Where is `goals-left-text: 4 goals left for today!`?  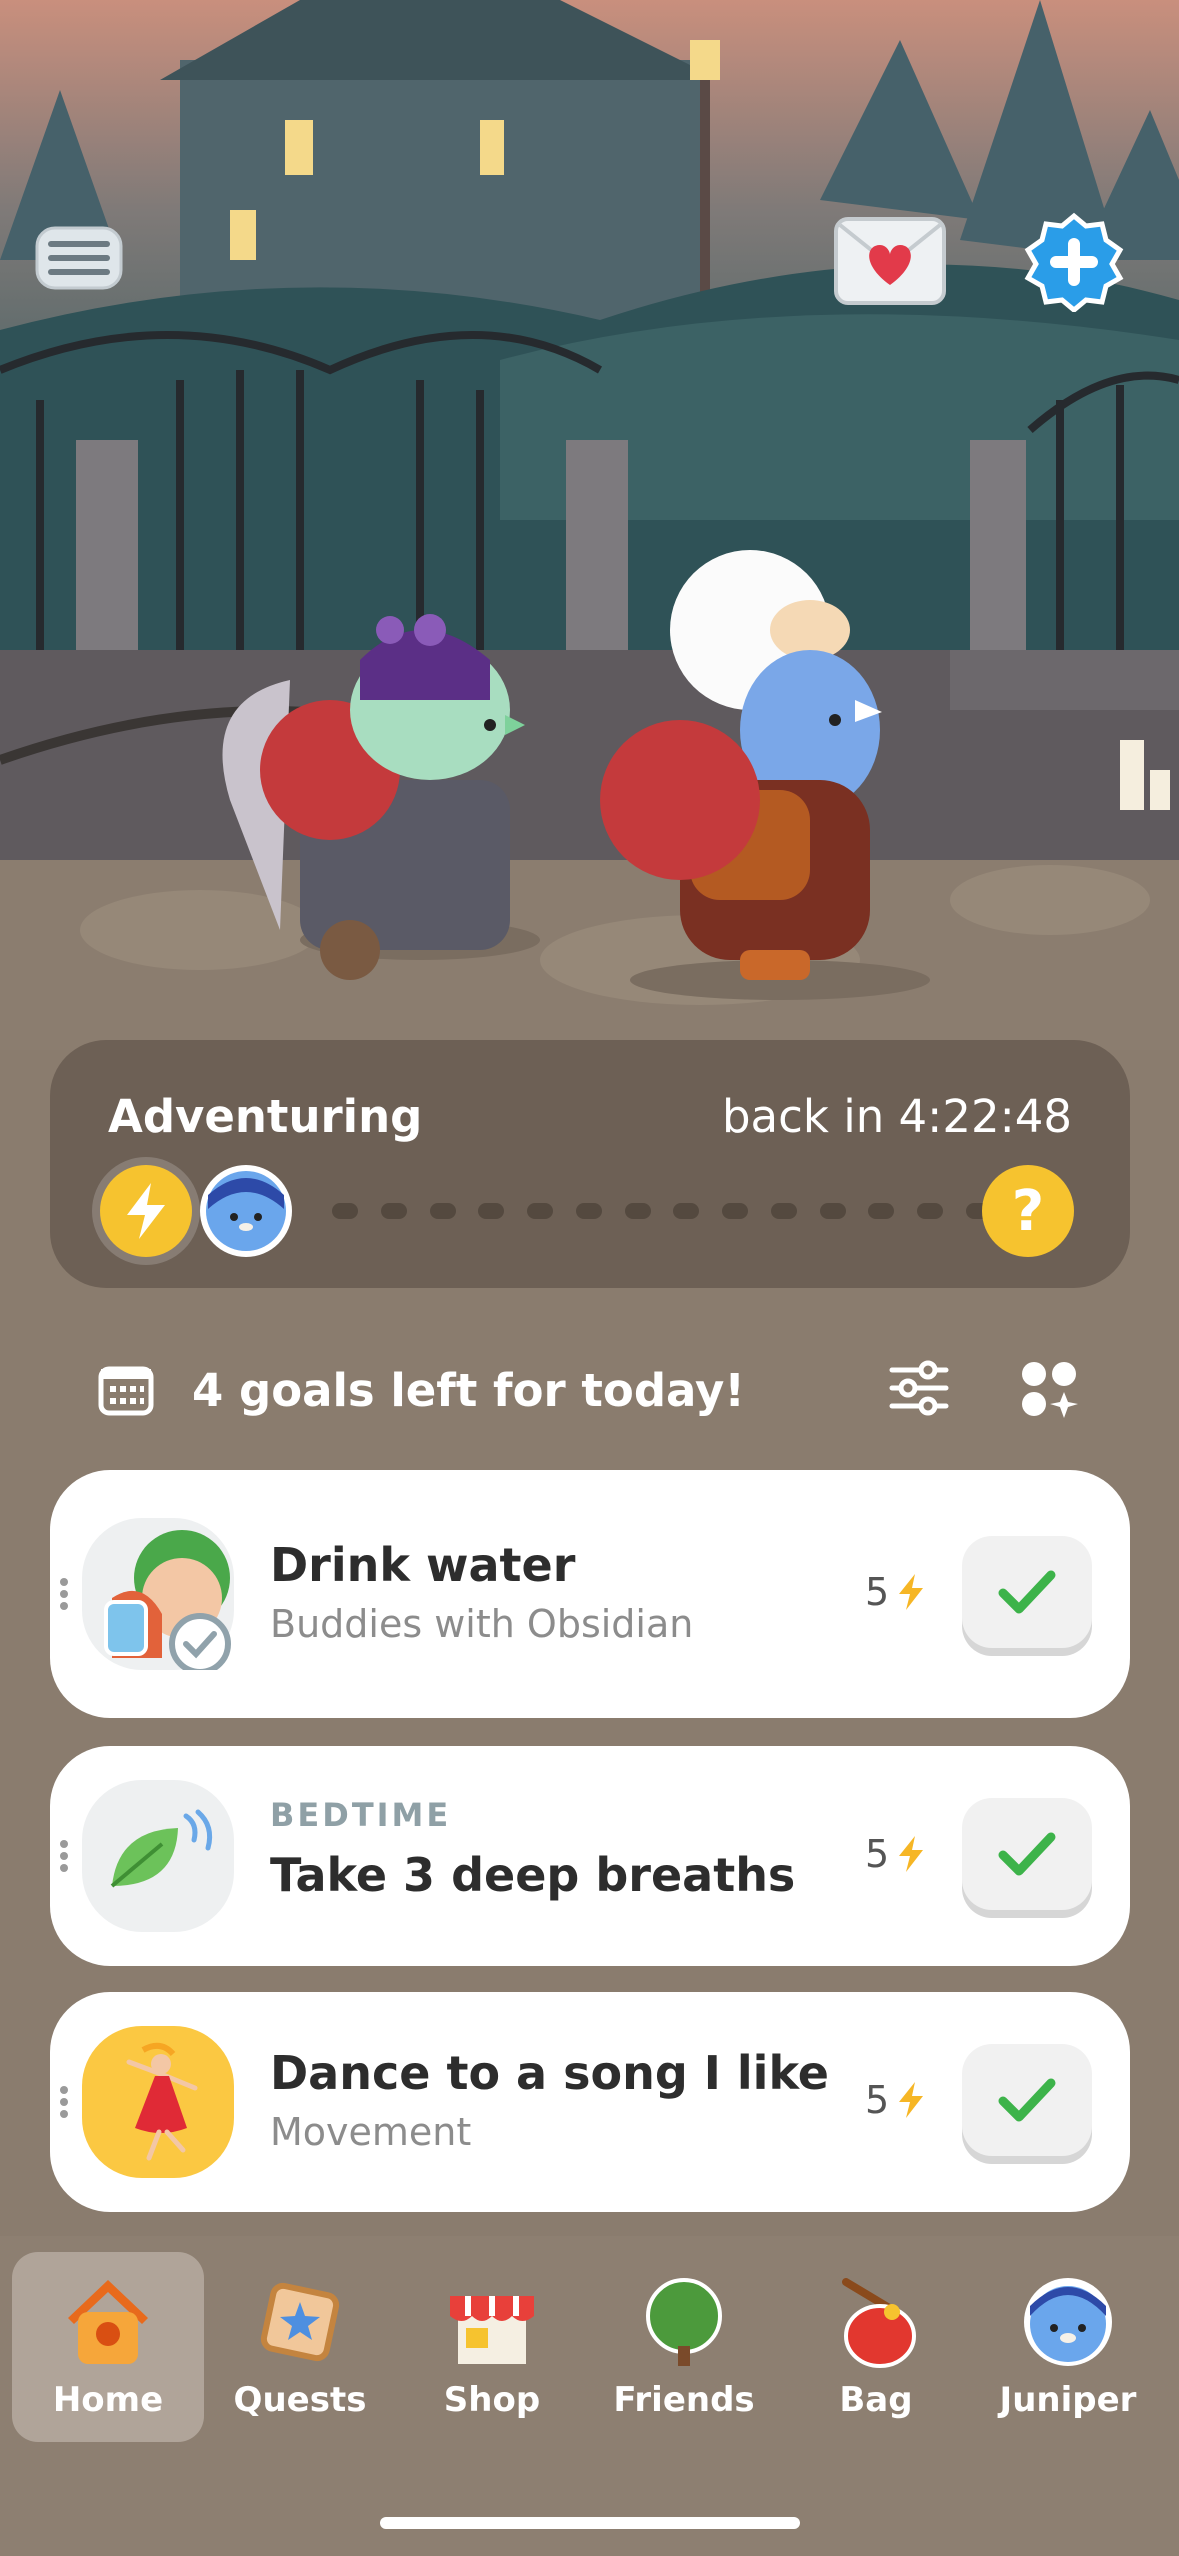 goals-left-text: 4 goals left for today! is located at coordinates (468, 1390).